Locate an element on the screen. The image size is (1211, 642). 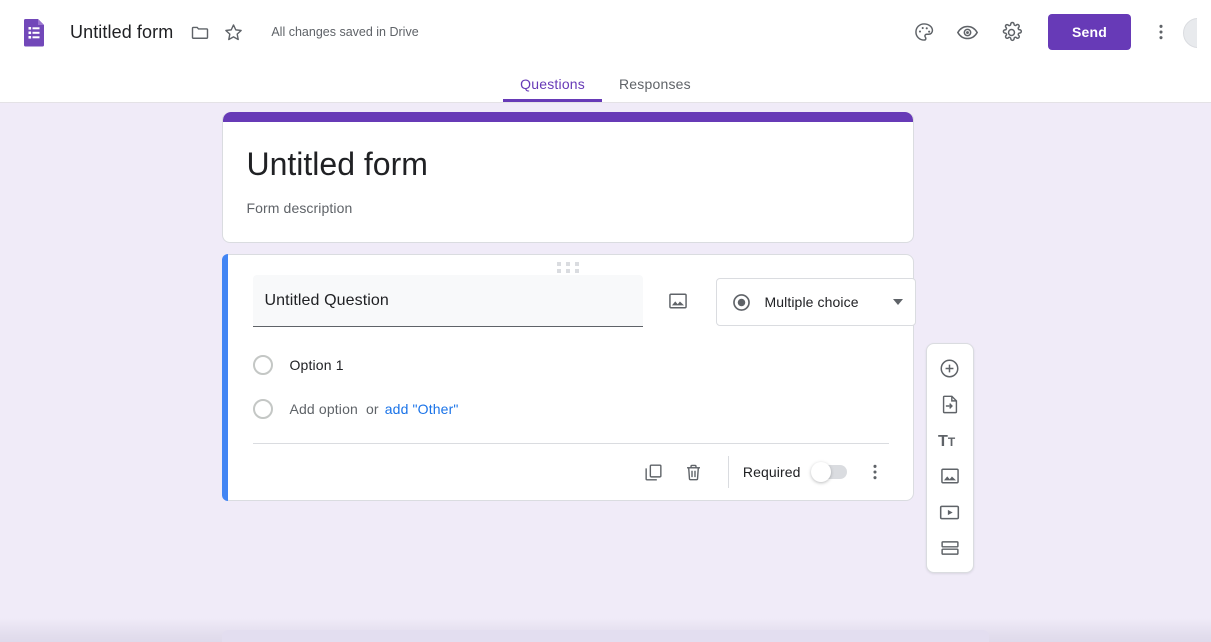
preview-button is located at coordinates (968, 32).